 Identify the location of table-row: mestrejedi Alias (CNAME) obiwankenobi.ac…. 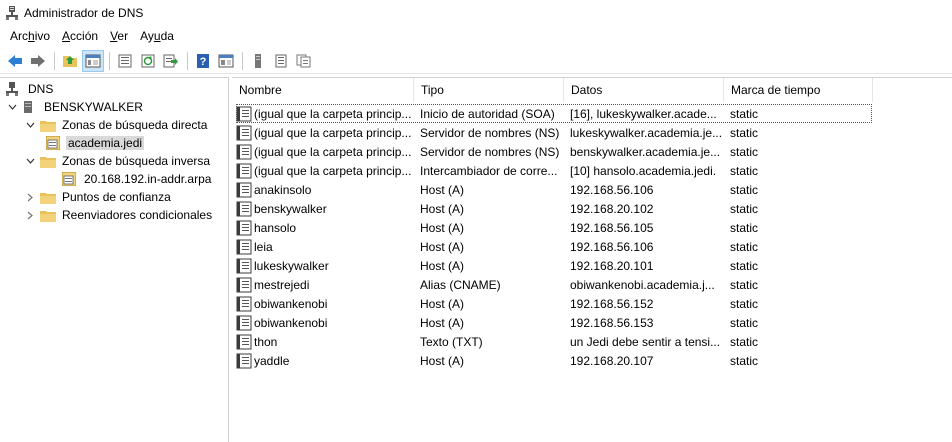
(554, 284).